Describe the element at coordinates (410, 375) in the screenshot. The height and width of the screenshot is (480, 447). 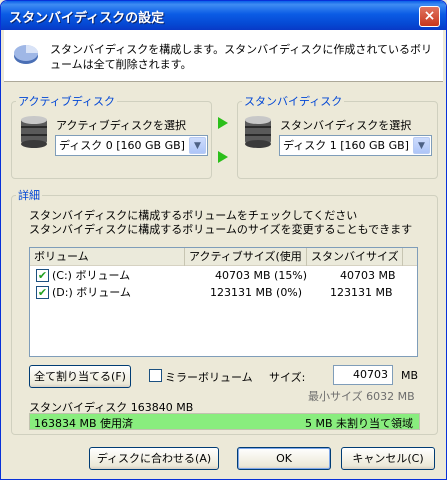
I see `size-unit: MB` at that location.